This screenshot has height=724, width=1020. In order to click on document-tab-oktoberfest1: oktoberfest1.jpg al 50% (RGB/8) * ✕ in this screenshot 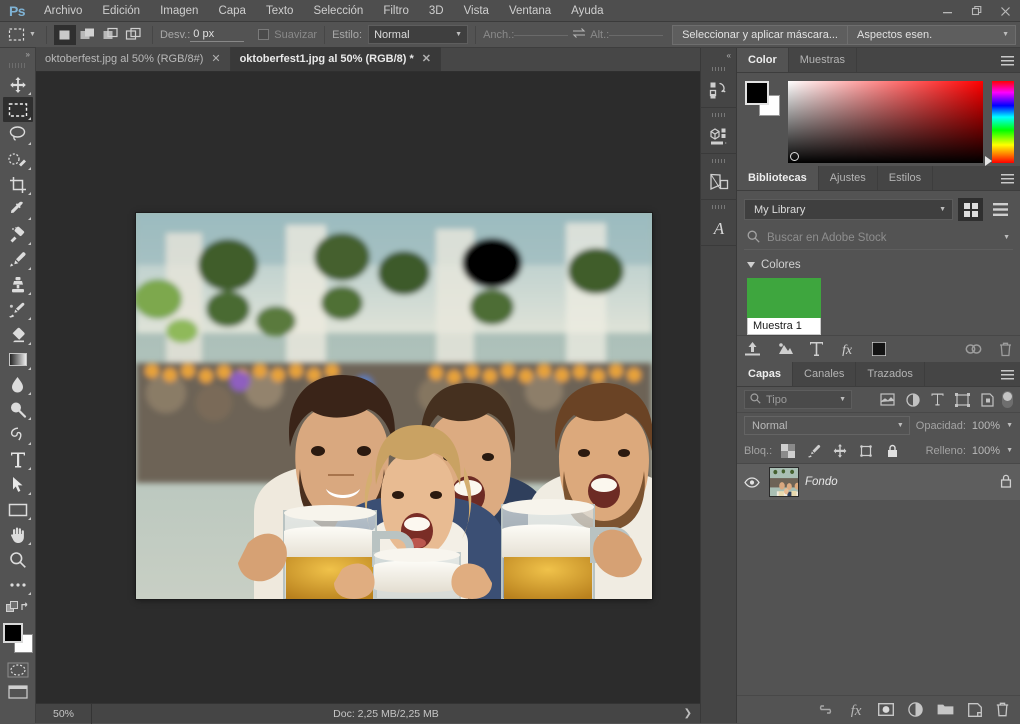, I will do `click(336, 59)`.